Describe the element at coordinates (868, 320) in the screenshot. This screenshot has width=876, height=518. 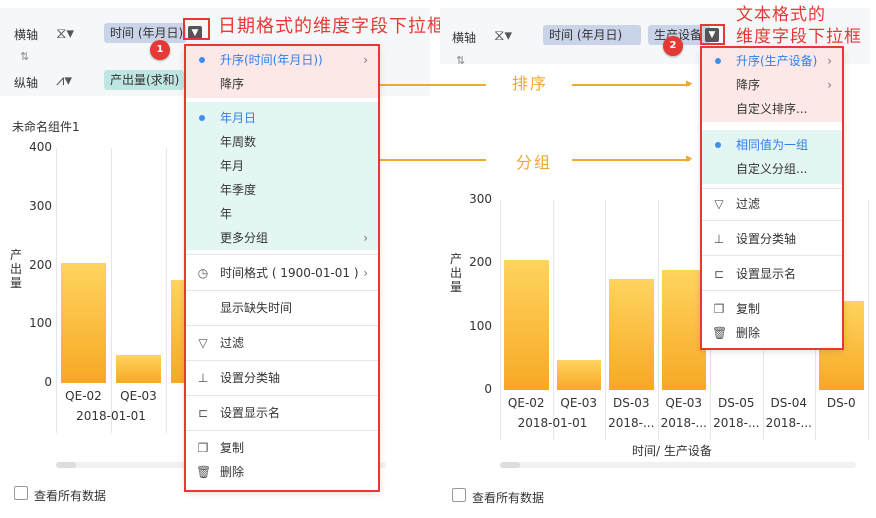
I see `category-divider` at that location.